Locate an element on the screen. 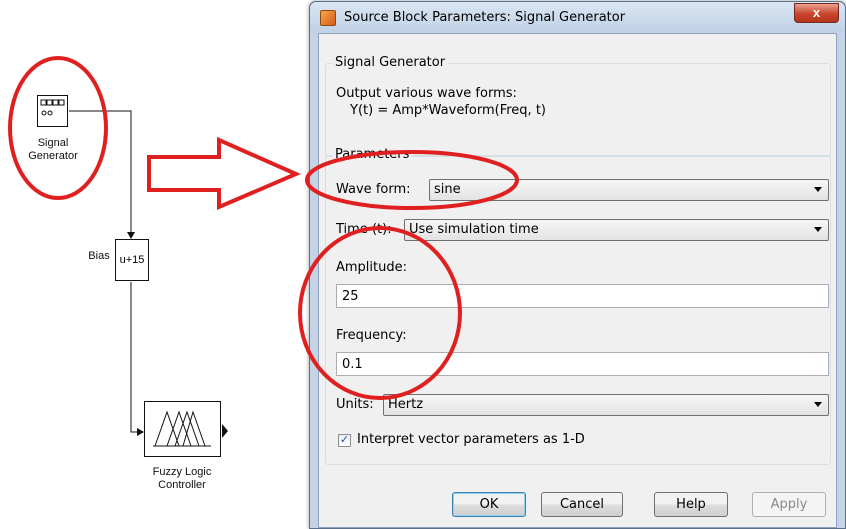 Image resolution: width=846 pixels, height=529 pixels. wave-form-select: sine is located at coordinates (629, 190).